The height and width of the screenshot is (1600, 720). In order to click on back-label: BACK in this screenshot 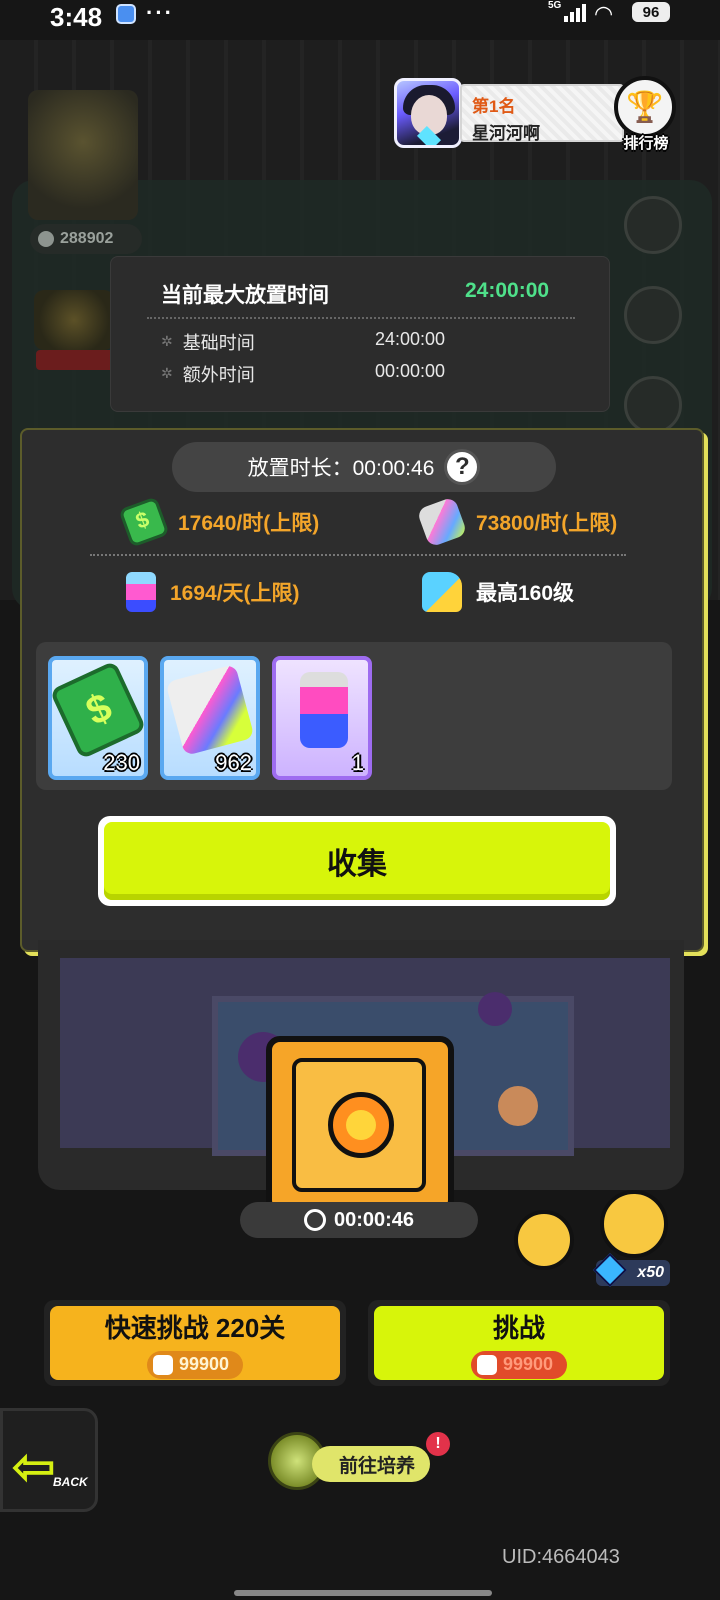, I will do `click(70, 1482)`.